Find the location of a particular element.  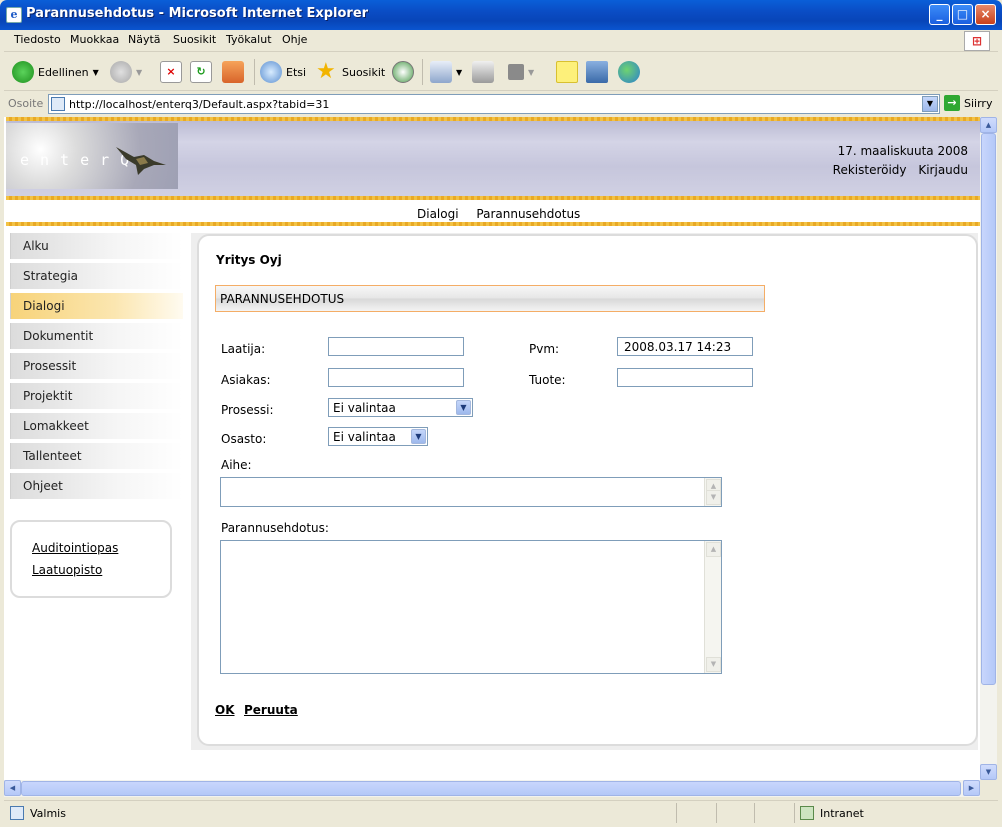

section-title: PARANNUSEHDOTUS is located at coordinates (282, 299).